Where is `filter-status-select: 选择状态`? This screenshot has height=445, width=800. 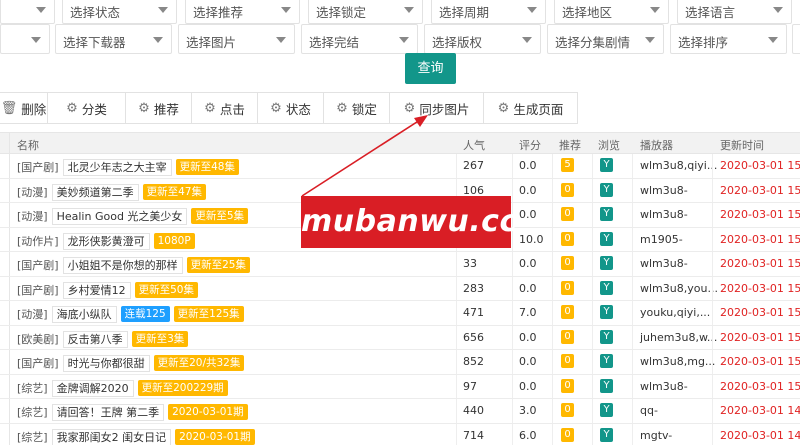 filter-status-select: 选择状态 is located at coordinates (119, 12).